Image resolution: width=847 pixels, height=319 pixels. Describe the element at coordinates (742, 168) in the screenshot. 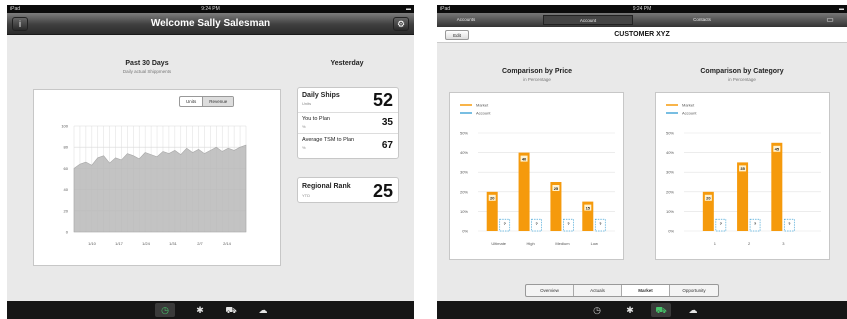

I see `market-bar-label: 35` at that location.